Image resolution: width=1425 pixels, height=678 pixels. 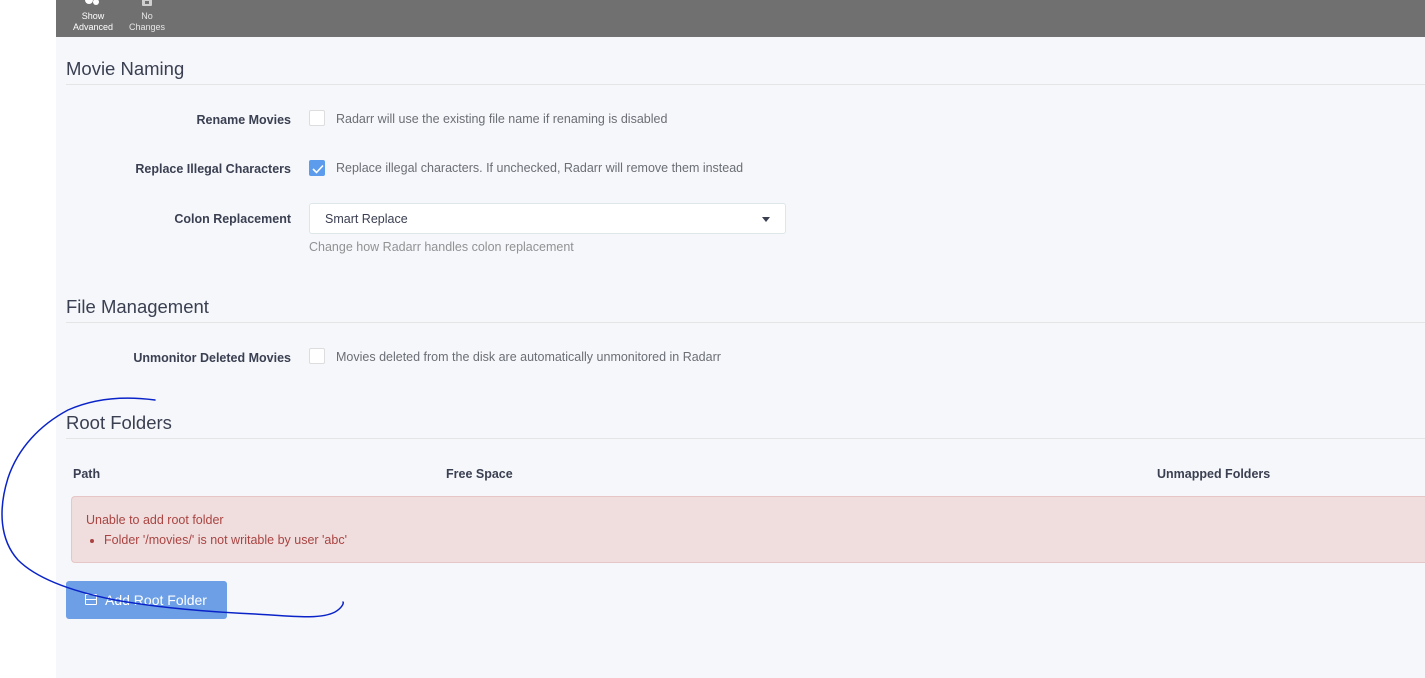 I want to click on checkmark-icon, so click(x=318, y=169).